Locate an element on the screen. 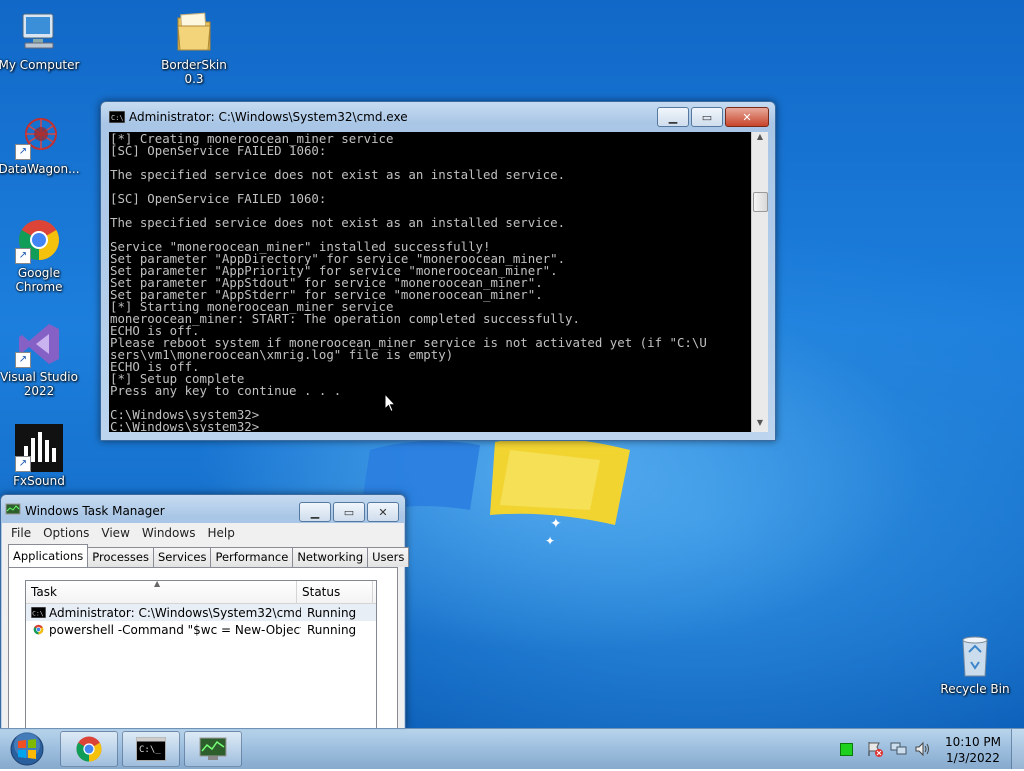  start-button is located at coordinates (27, 749).